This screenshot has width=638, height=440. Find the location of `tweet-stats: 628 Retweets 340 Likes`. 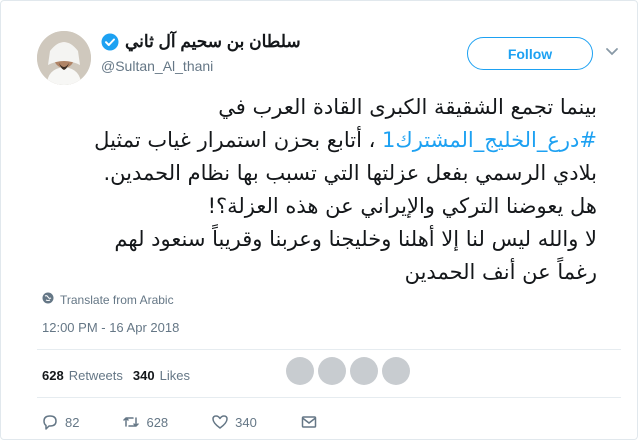

tweet-stats: 628 Retweets 340 Likes is located at coordinates (116, 375).